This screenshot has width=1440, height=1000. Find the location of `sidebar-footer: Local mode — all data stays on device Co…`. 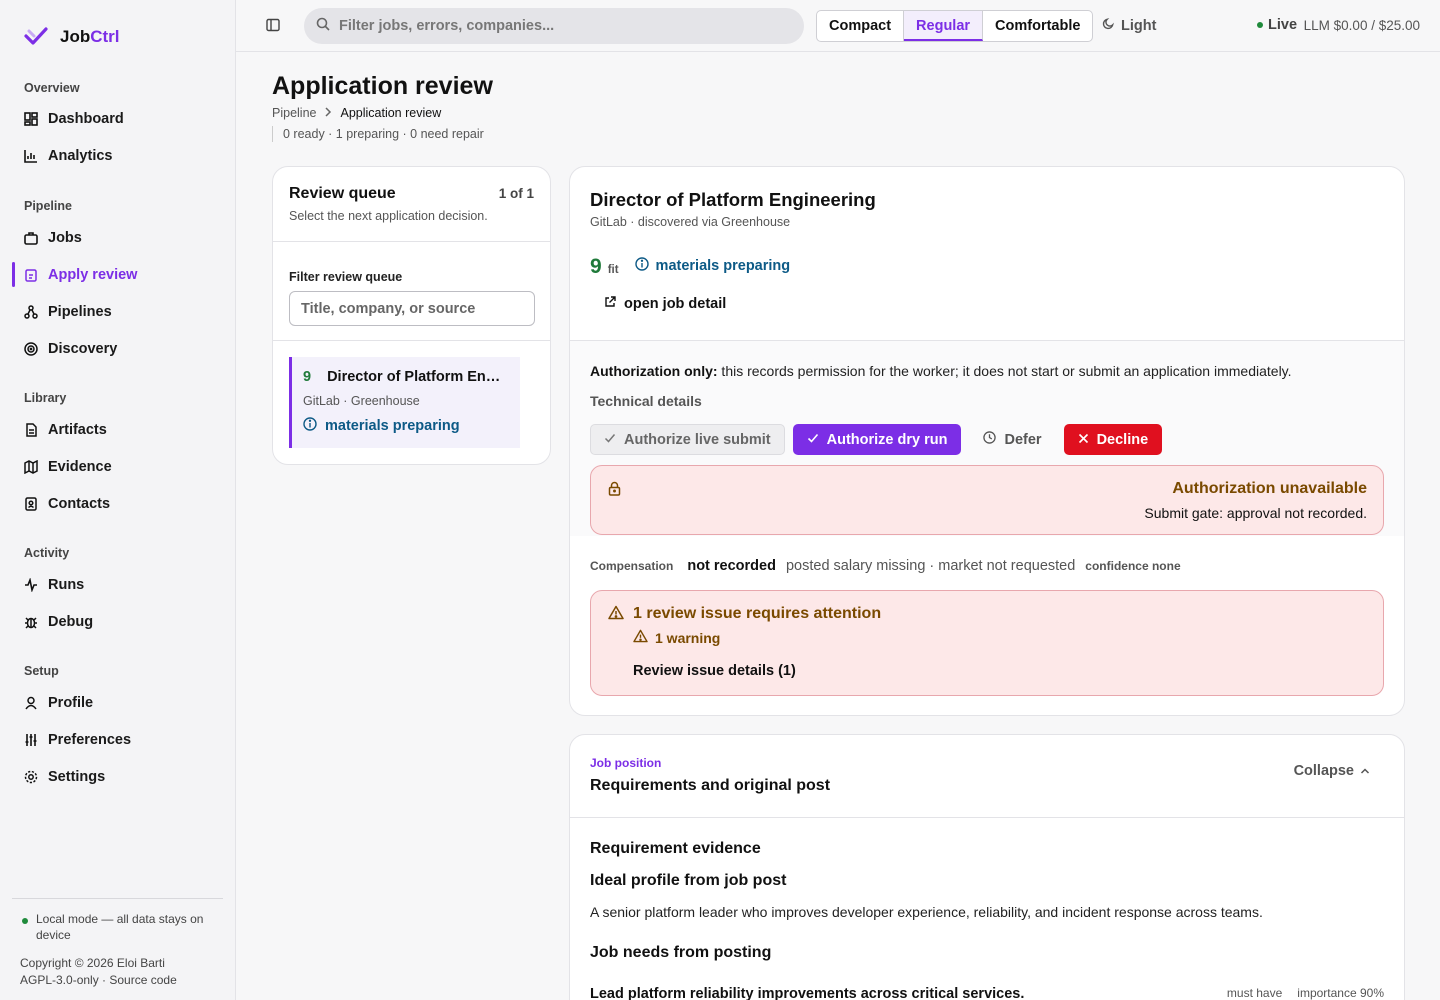

sidebar-footer: Local mode — all data stays on device Co… is located at coordinates (117, 943).